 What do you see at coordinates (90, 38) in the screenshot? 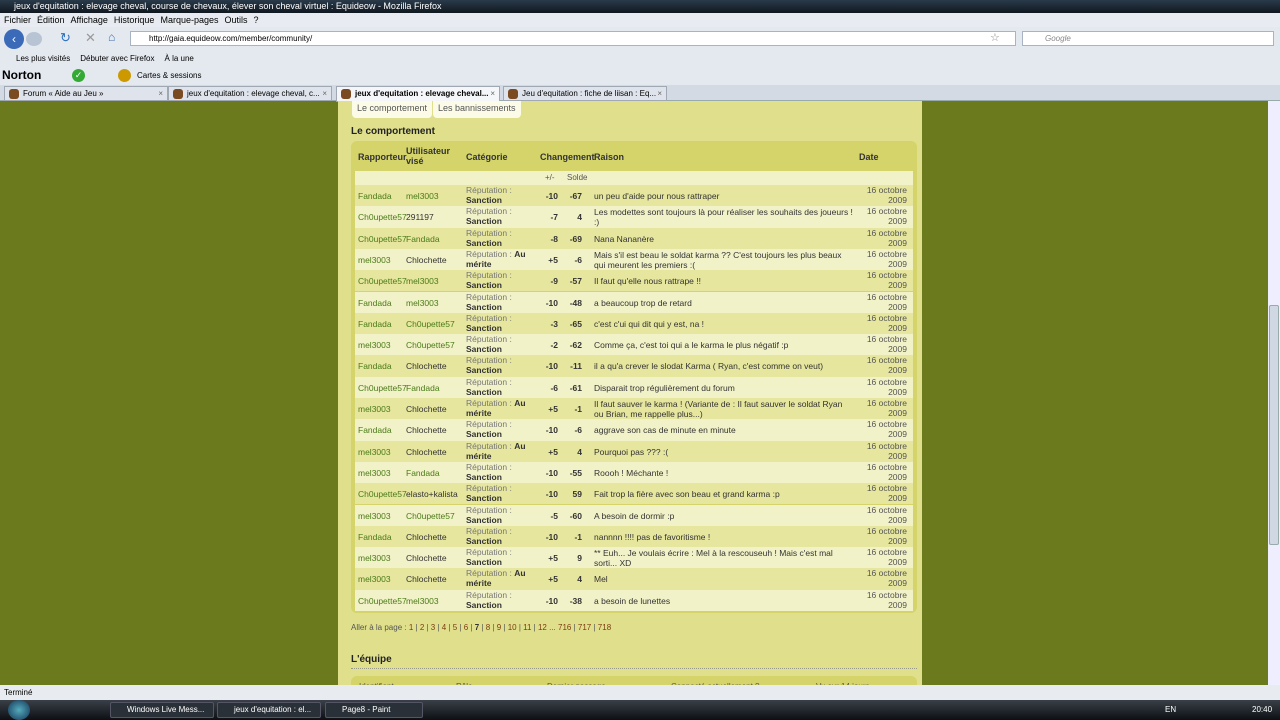
I see `stop-icon: ✕` at bounding box center [90, 38].